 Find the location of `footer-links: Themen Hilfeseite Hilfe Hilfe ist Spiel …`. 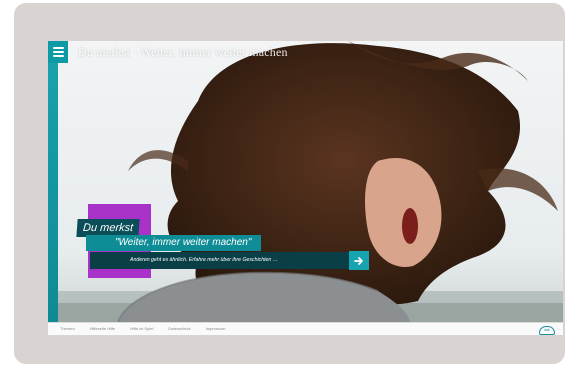

footer-links: Themen Hilfeseite Hilfe Hilfe ist Spiel … is located at coordinates (142, 328).